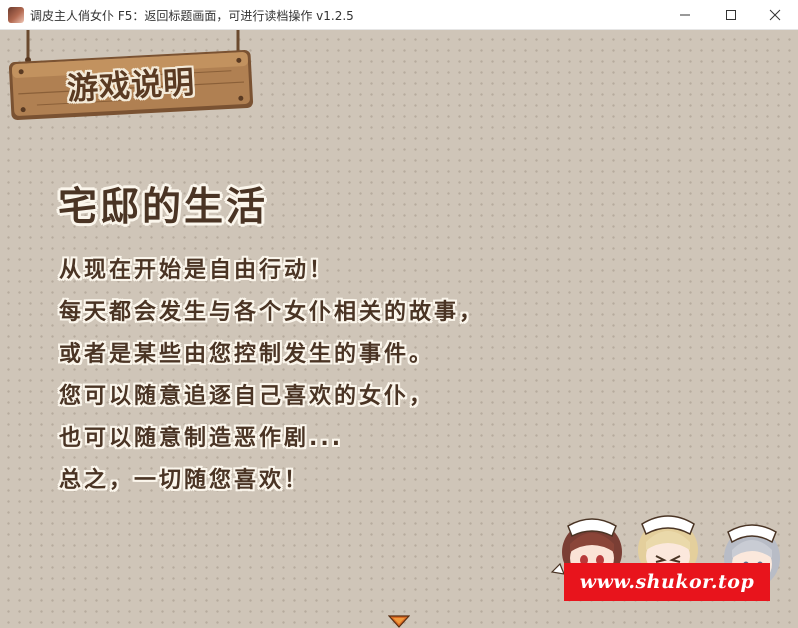 The height and width of the screenshot is (628, 798). Describe the element at coordinates (197, 270) in the screenshot. I see `body-line-1: 从现在开始是自由行动！` at that location.